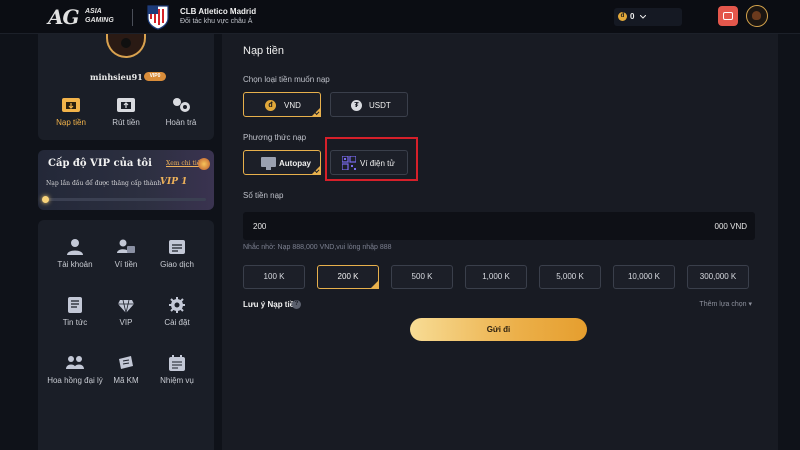 The height and width of the screenshot is (450, 800). I want to click on quick-amount-label: 300,000 K, so click(718, 276).